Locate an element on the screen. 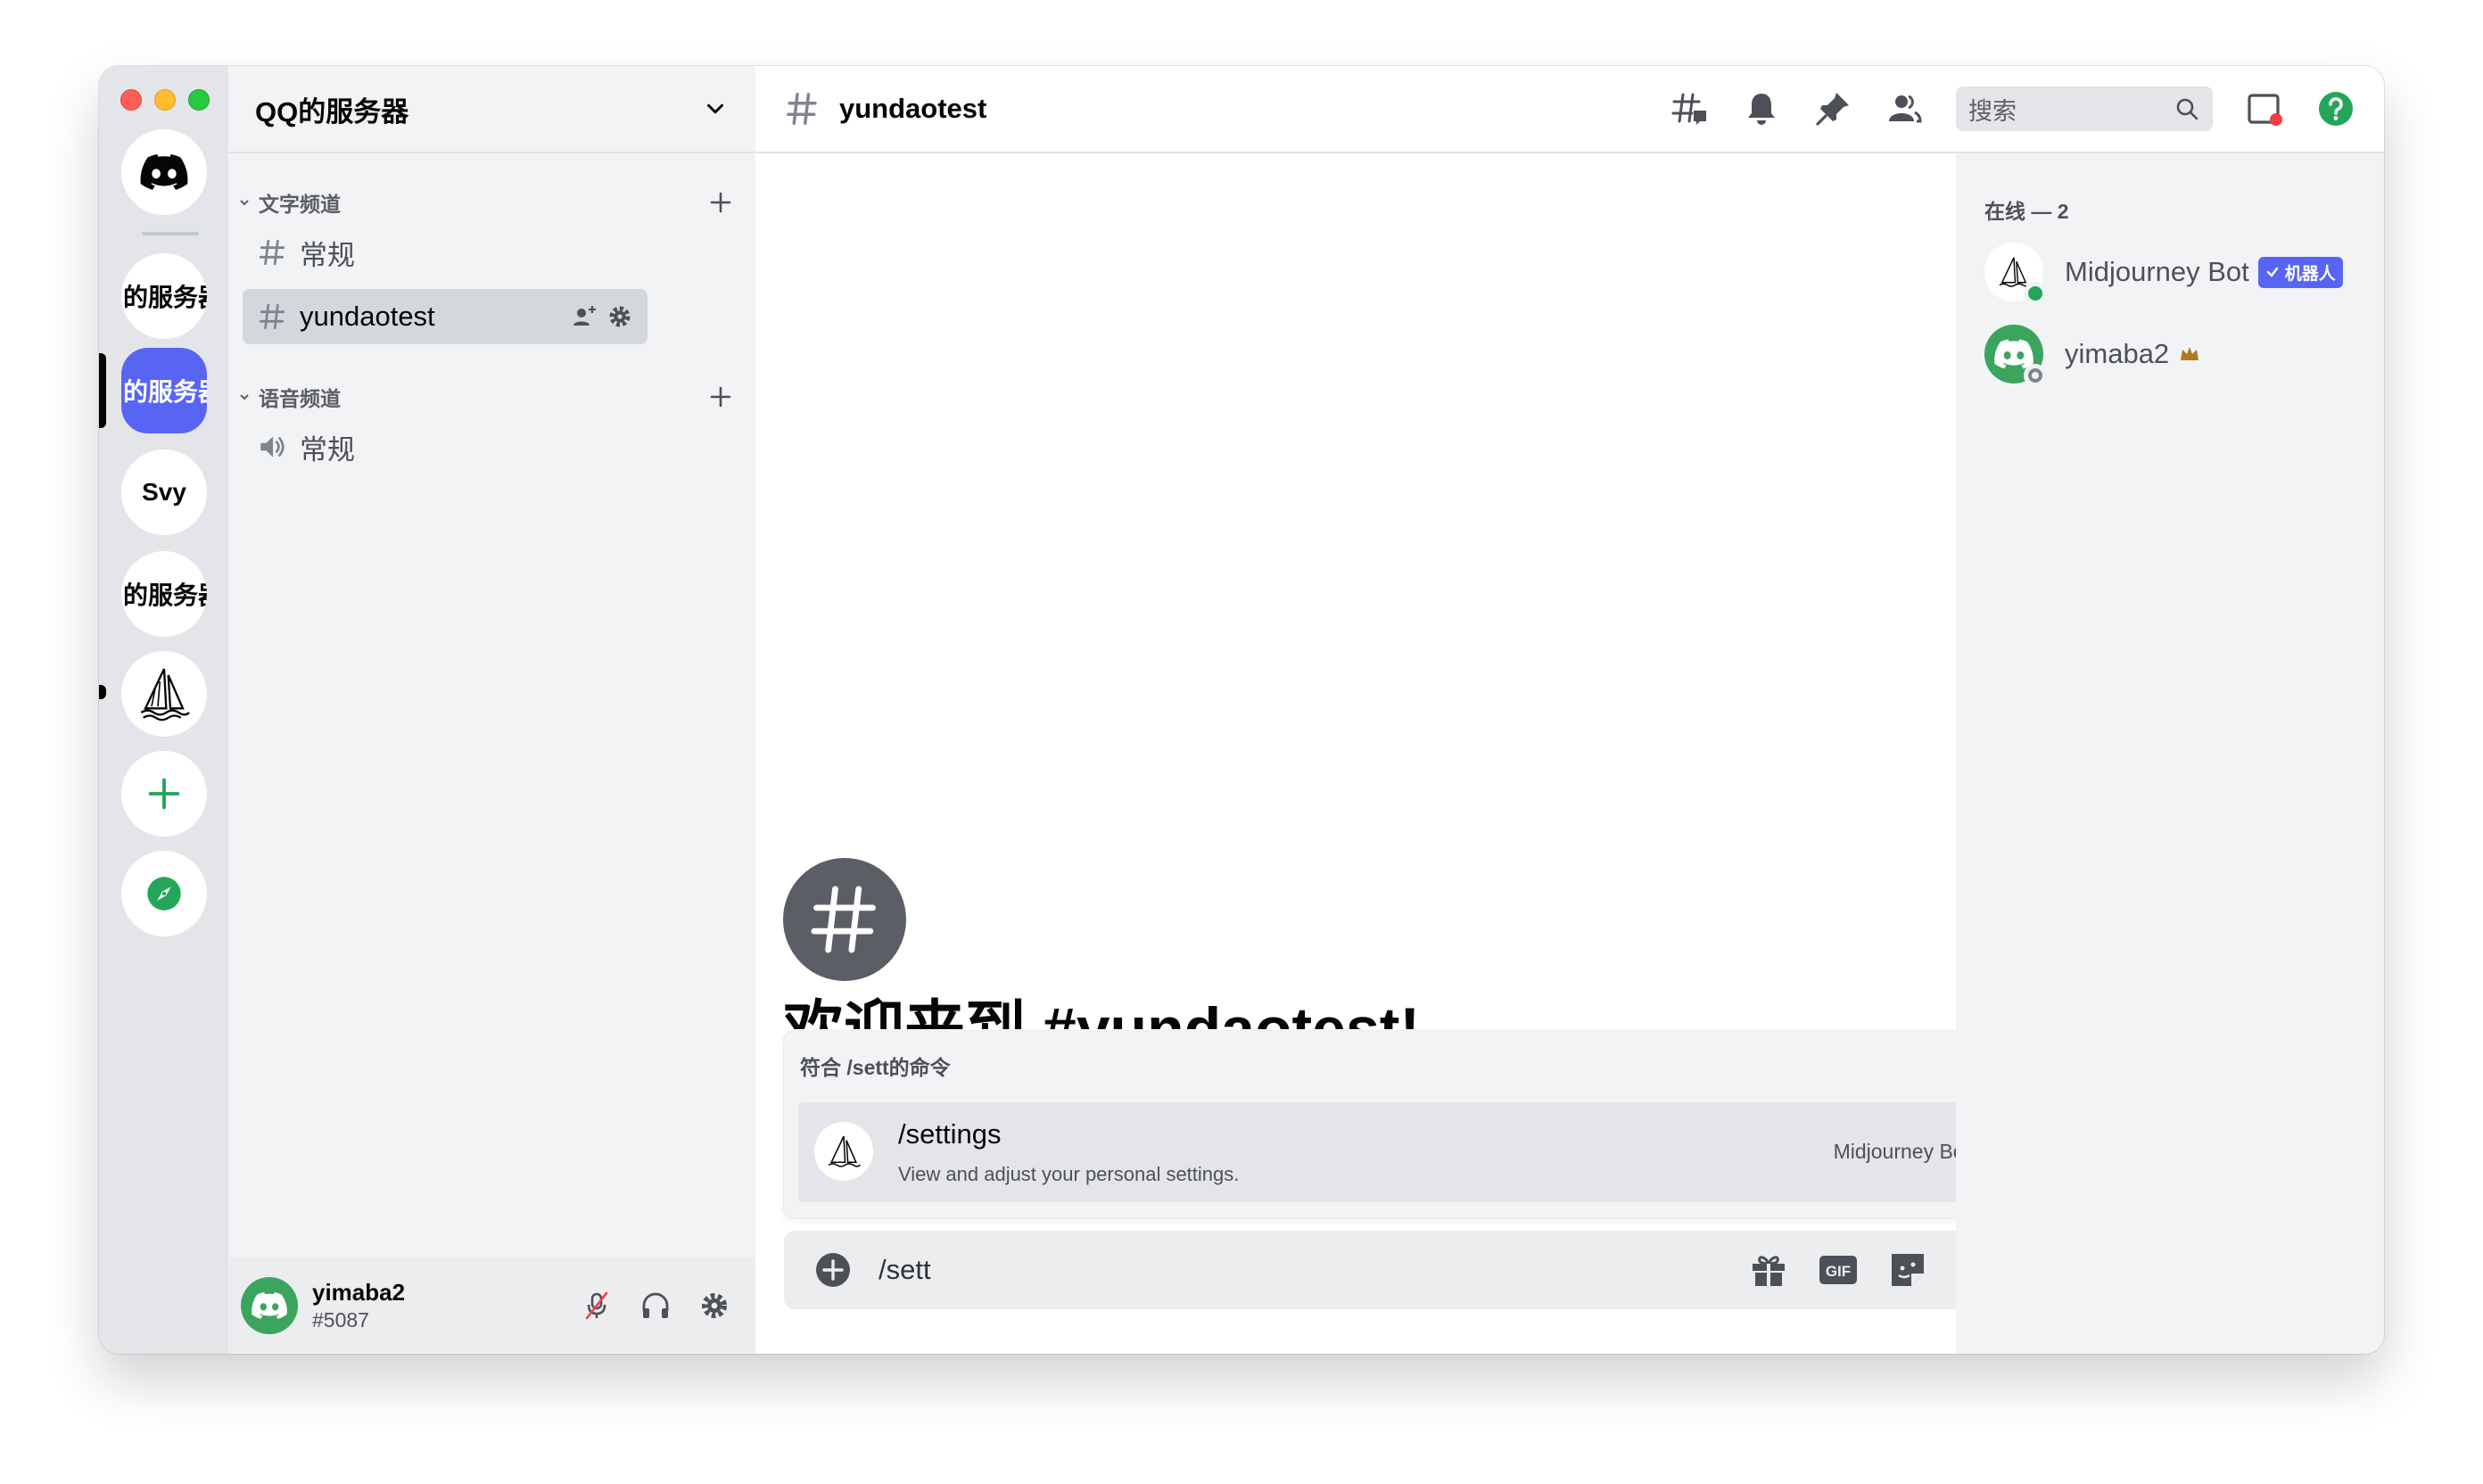 The image size is (2483, 1484). channel-header: yundaotest 搜索 is located at coordinates (1570, 110).